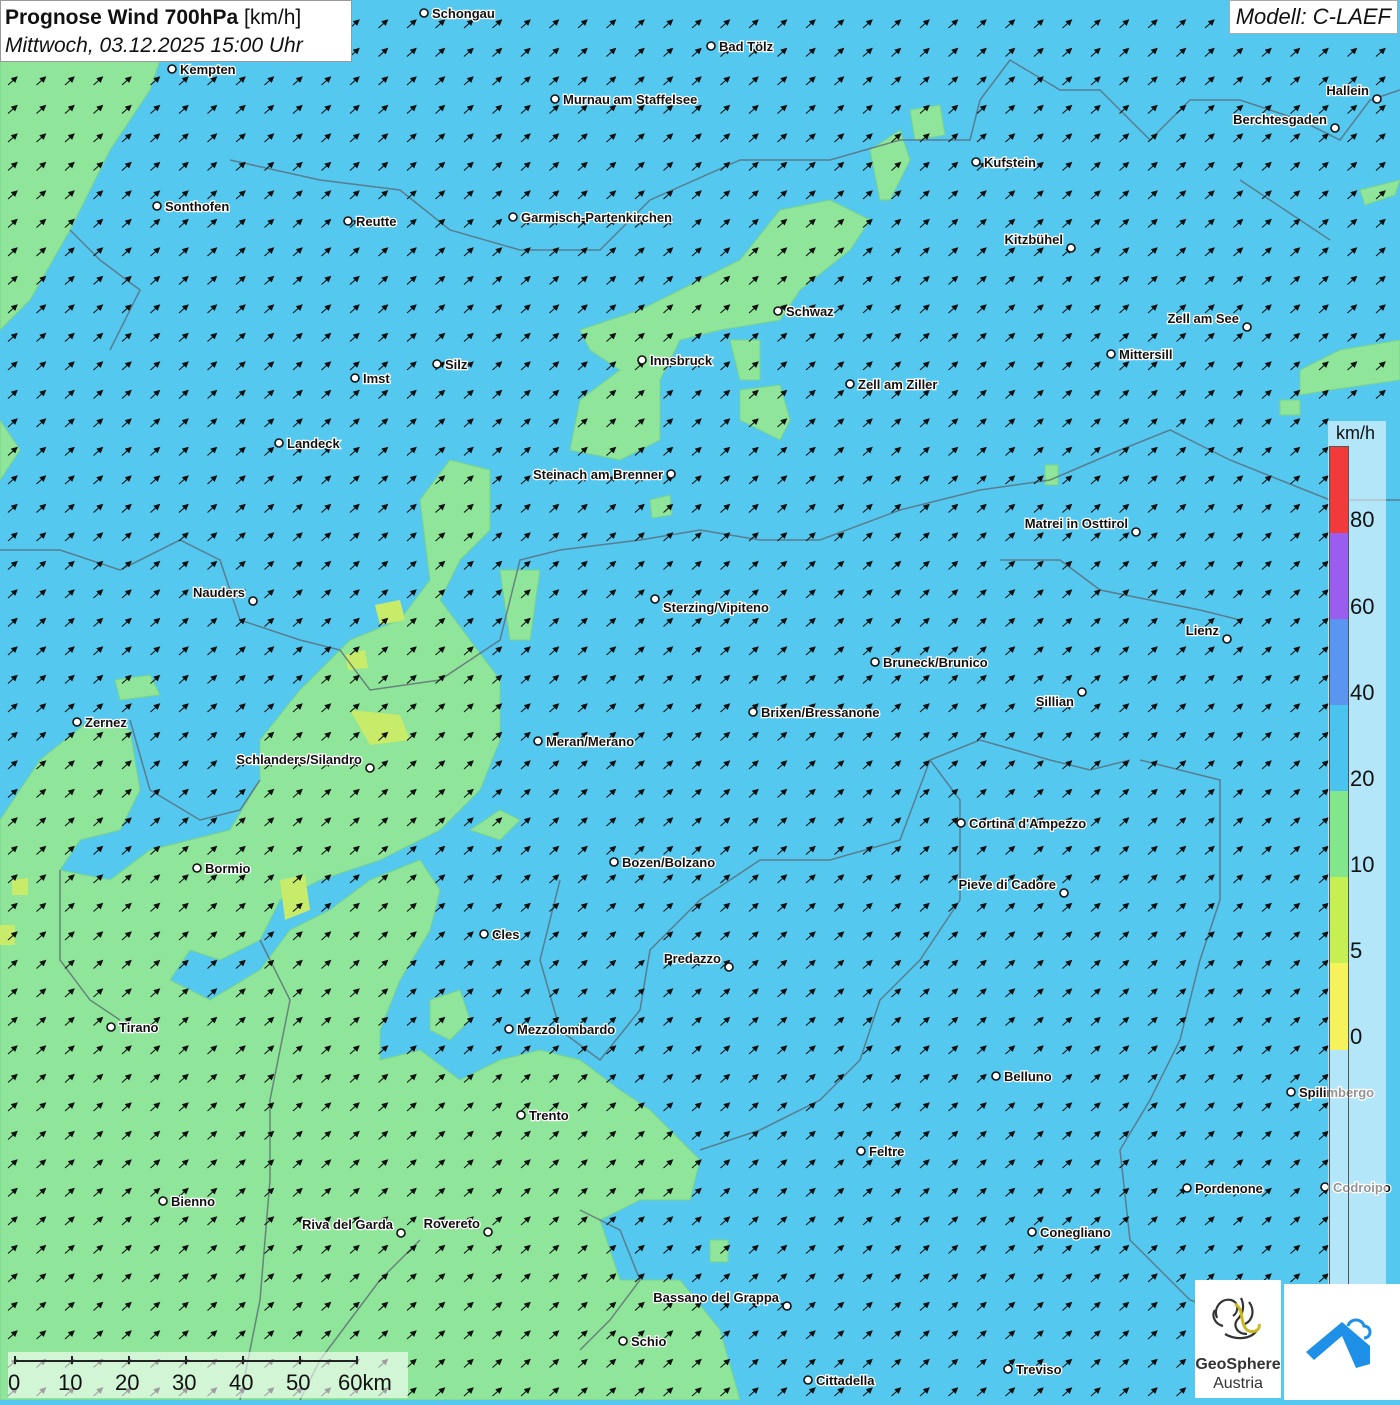  I want to click on city-label: Berchtesgaden, so click(1280, 119).